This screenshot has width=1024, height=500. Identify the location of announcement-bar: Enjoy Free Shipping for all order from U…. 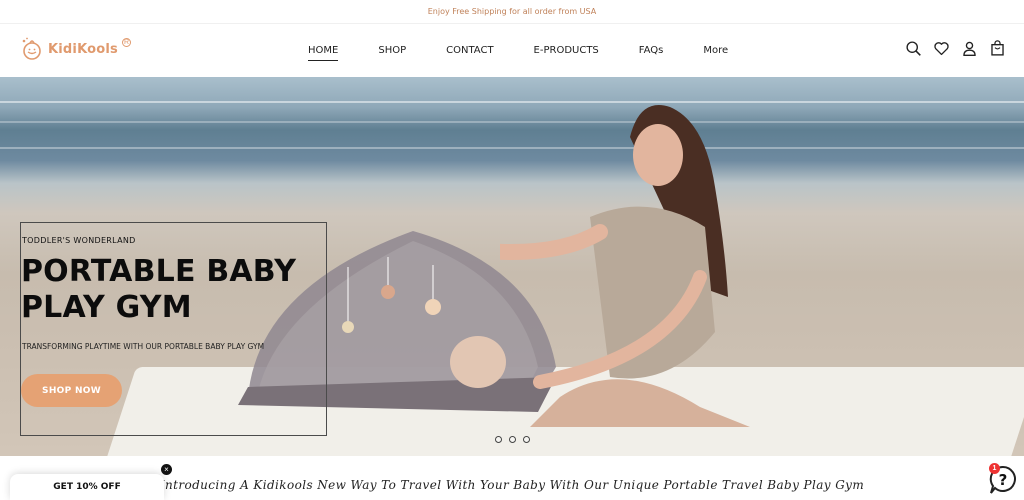
(512, 12).